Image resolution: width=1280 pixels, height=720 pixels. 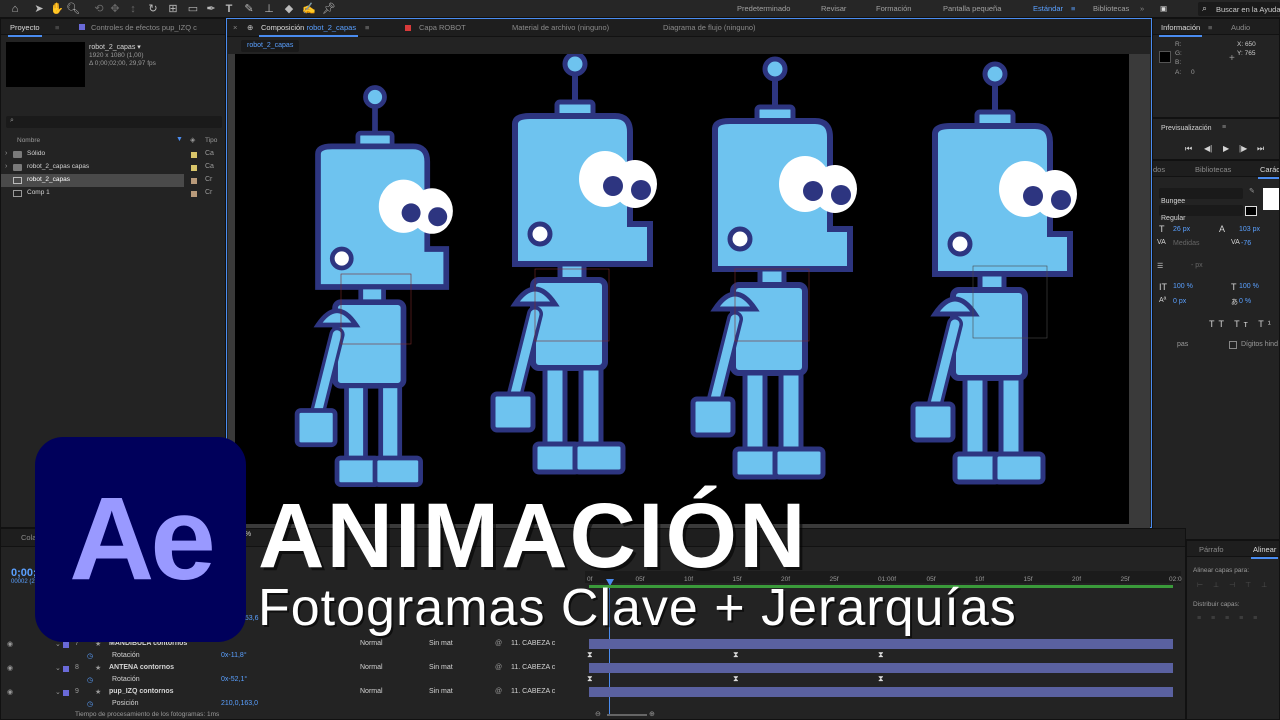 What do you see at coordinates (1246, 243) in the screenshot?
I see `tracking-value: -76` at bounding box center [1246, 243].